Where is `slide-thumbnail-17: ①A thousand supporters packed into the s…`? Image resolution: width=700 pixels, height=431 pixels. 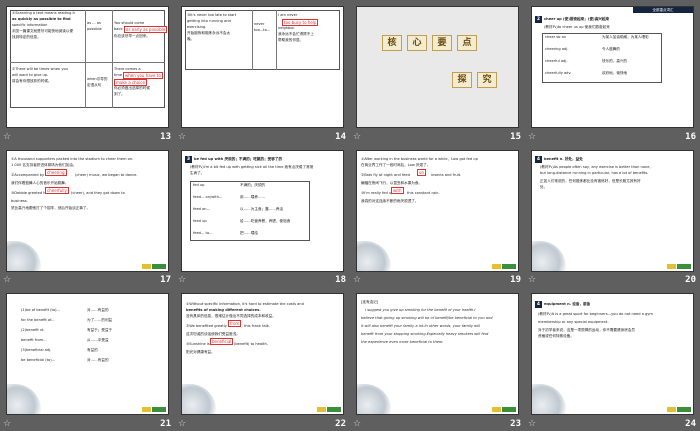
slide-thumbnail-17: ①A thousand supporters packed into the s… is located at coordinates (87, 216).